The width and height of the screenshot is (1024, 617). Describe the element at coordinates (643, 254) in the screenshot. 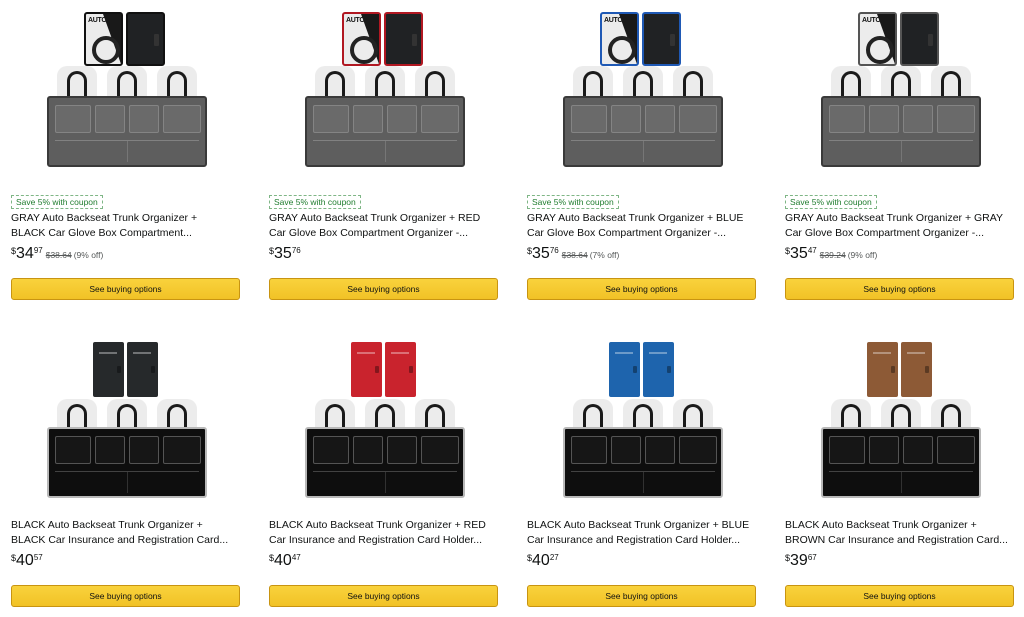

I see `price-row: $3576 $38.64 (7% off)` at that location.